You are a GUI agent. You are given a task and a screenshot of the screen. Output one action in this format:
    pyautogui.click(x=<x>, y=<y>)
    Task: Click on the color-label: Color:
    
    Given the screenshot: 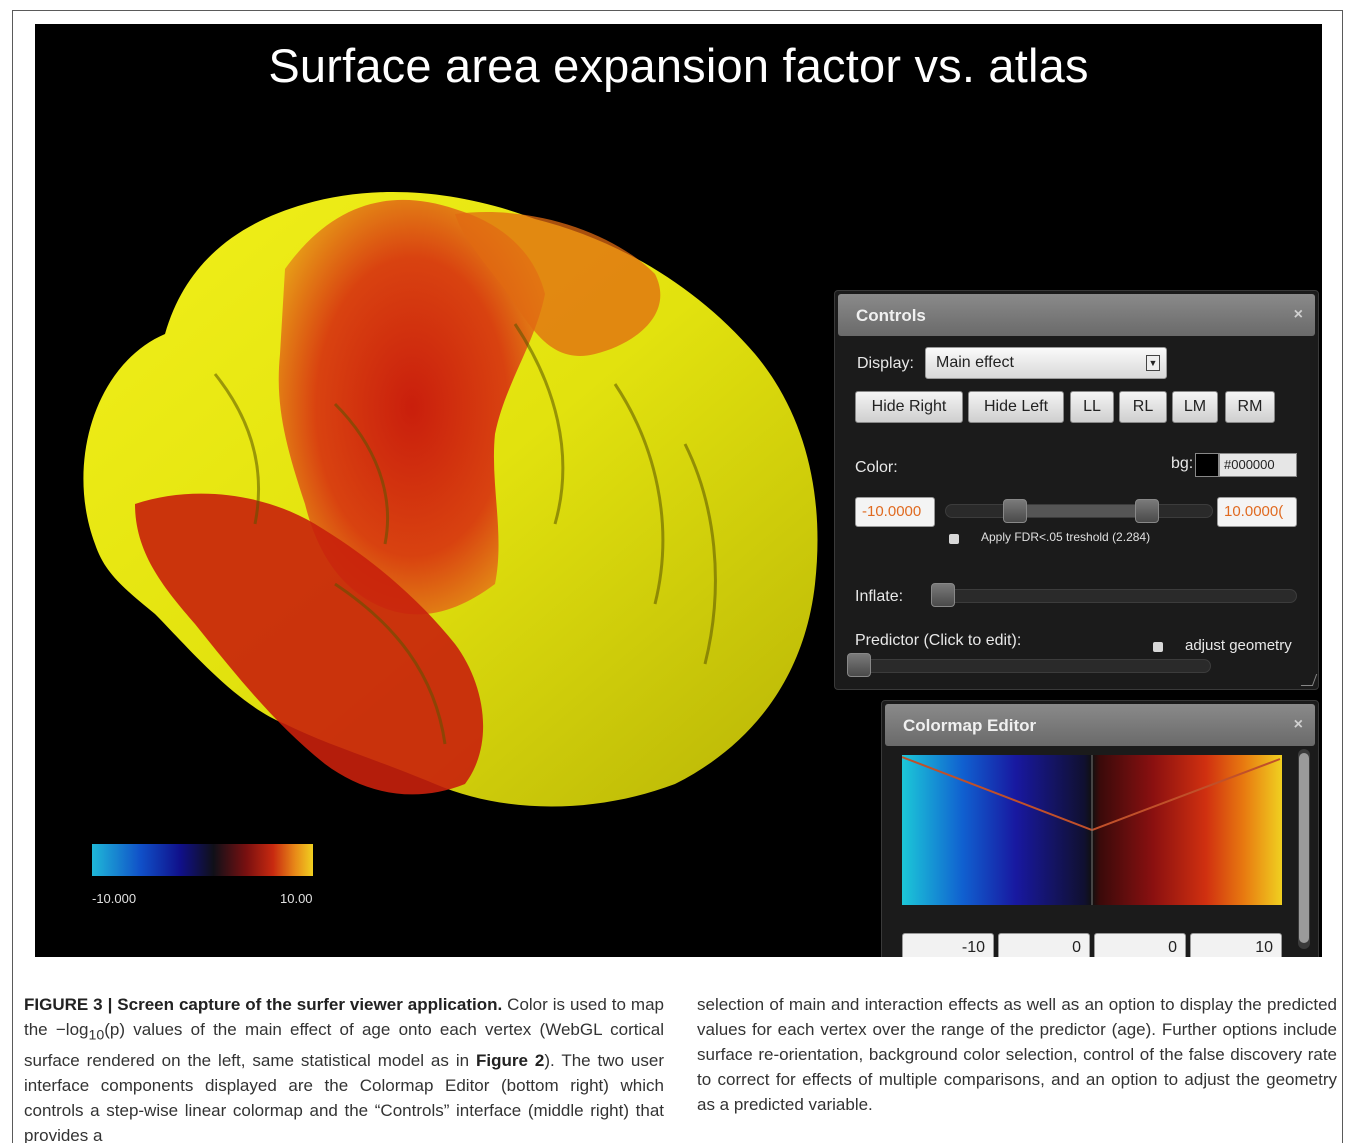 What is the action you would take?
    pyautogui.click(x=876, y=467)
    